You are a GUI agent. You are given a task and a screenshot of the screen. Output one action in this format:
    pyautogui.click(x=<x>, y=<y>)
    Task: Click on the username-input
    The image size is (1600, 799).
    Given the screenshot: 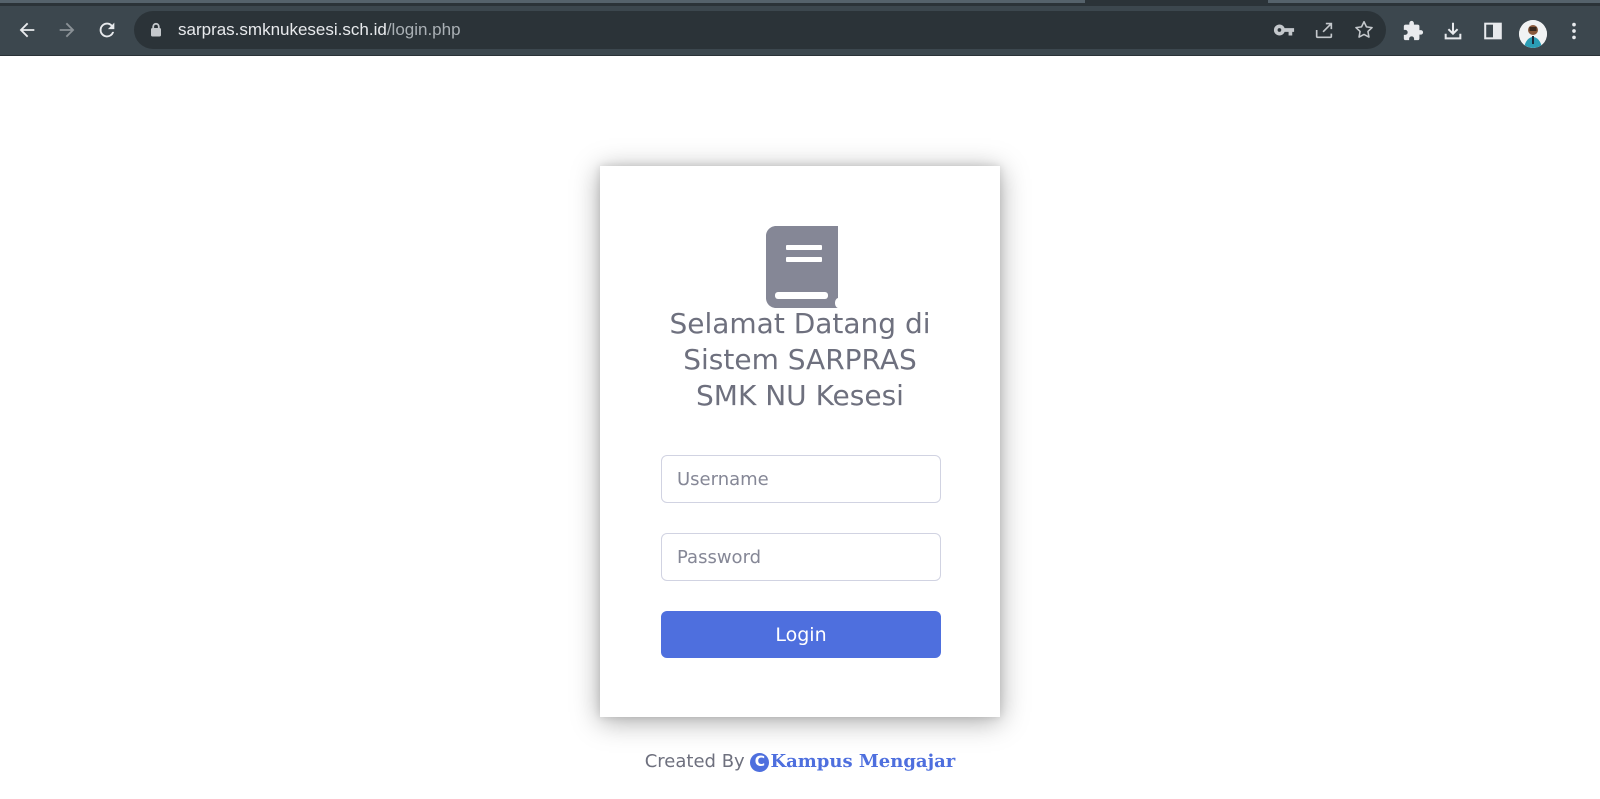 What is the action you would take?
    pyautogui.click(x=801, y=479)
    